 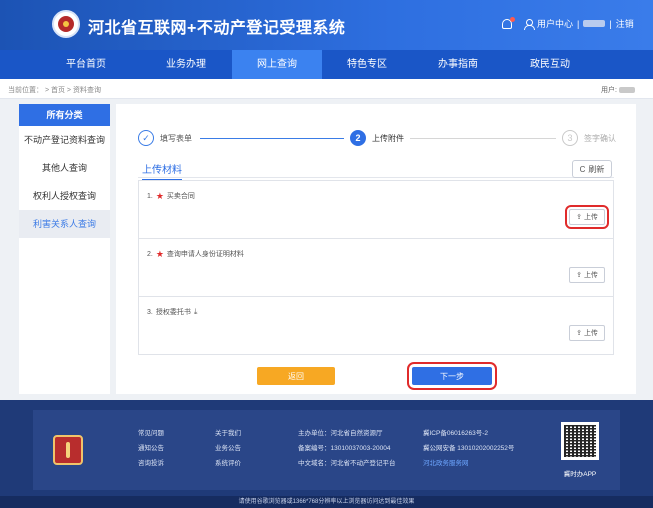 I want to click on app-label: 冀时办APP, so click(x=580, y=474).